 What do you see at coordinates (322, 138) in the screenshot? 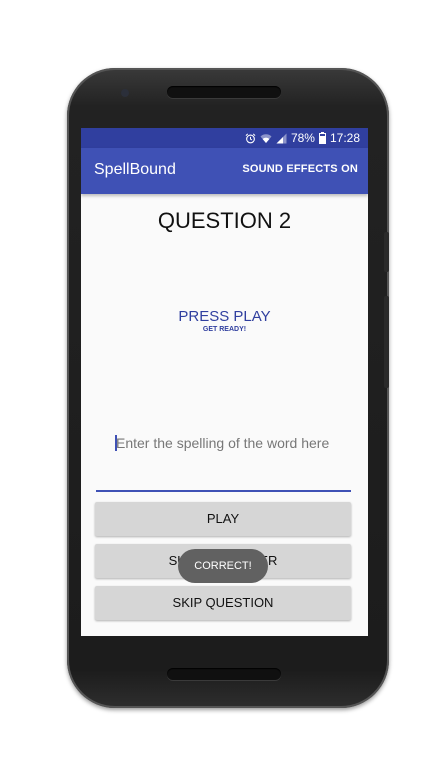
I see `battery-icon` at bounding box center [322, 138].